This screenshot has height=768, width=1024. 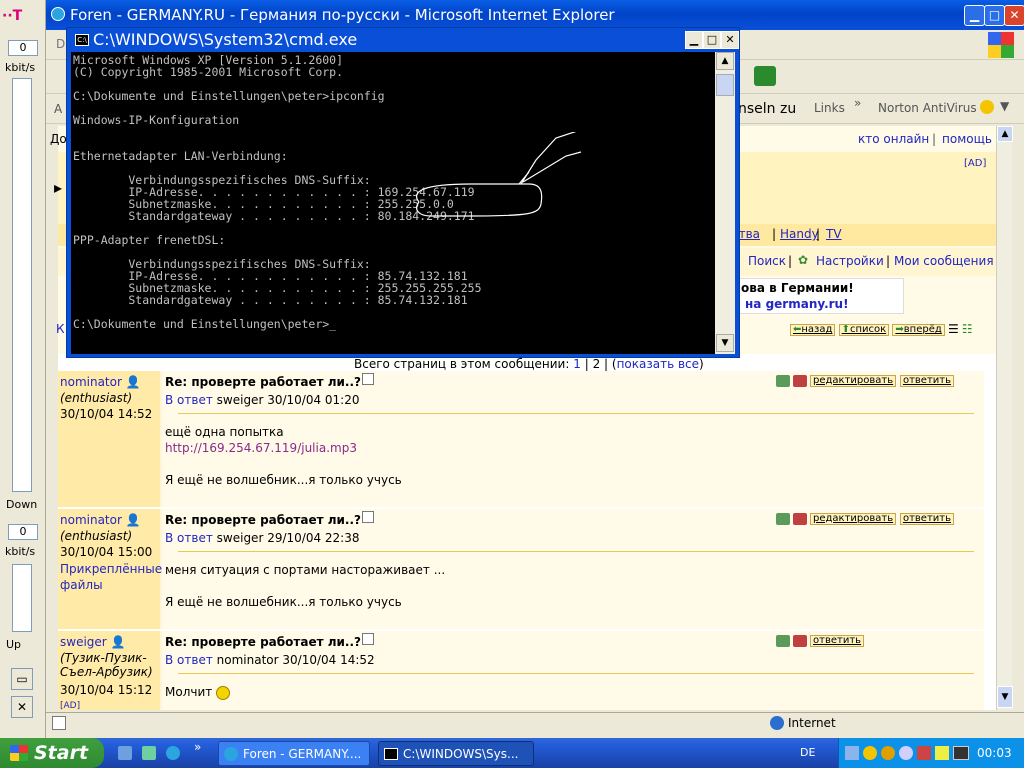 What do you see at coordinates (1004, 418) in the screenshot?
I see `page-scrollbar: ▲ ▼` at bounding box center [1004, 418].